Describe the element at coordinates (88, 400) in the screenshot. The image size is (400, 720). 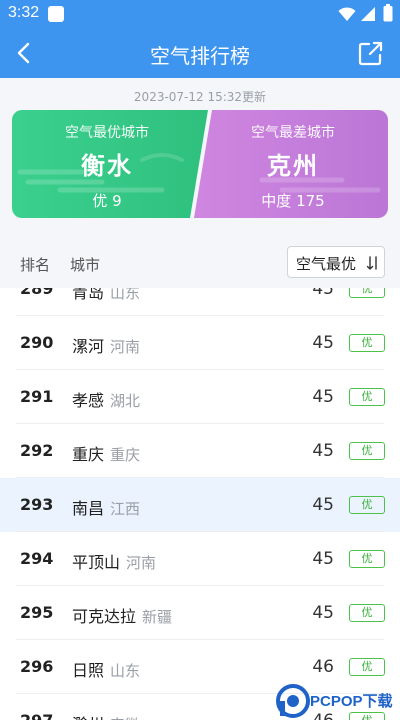
I see `row-city-name: 孝感` at that location.